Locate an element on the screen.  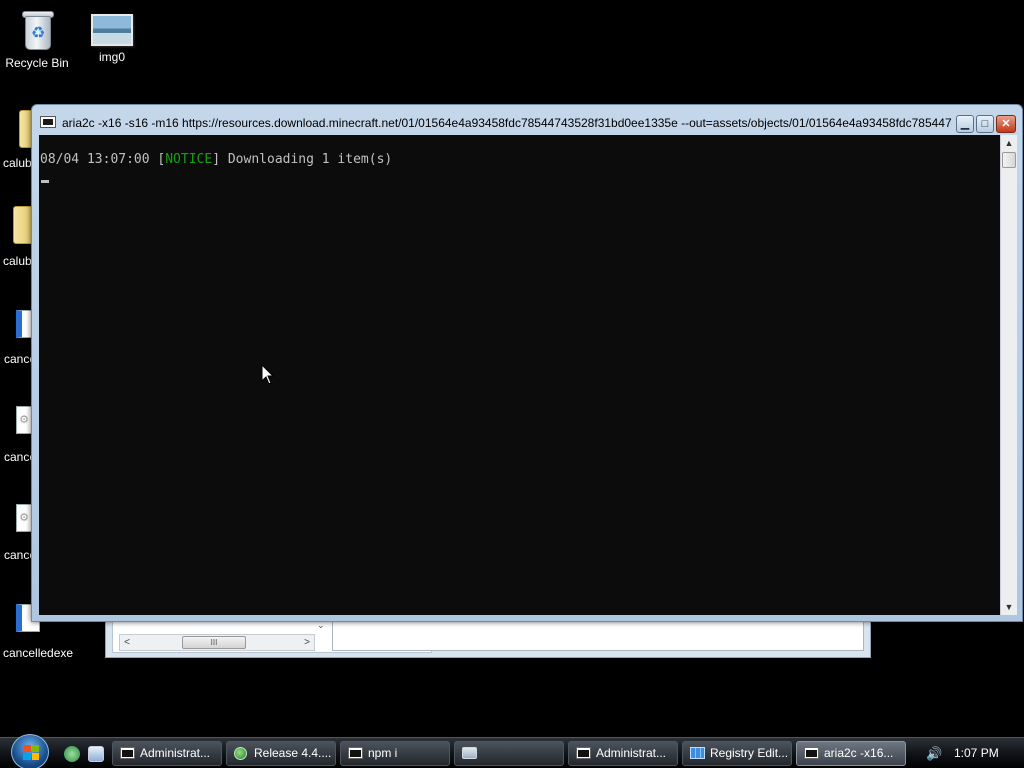
content-pane is located at coordinates (598, 636).